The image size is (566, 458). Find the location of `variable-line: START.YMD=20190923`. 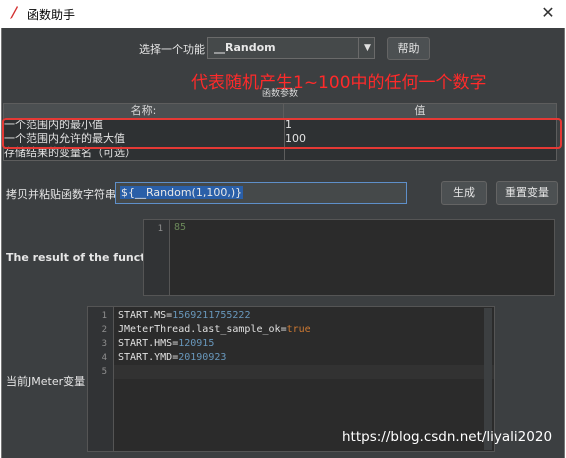

variable-line: START.YMD=20190923 is located at coordinates (172, 357).